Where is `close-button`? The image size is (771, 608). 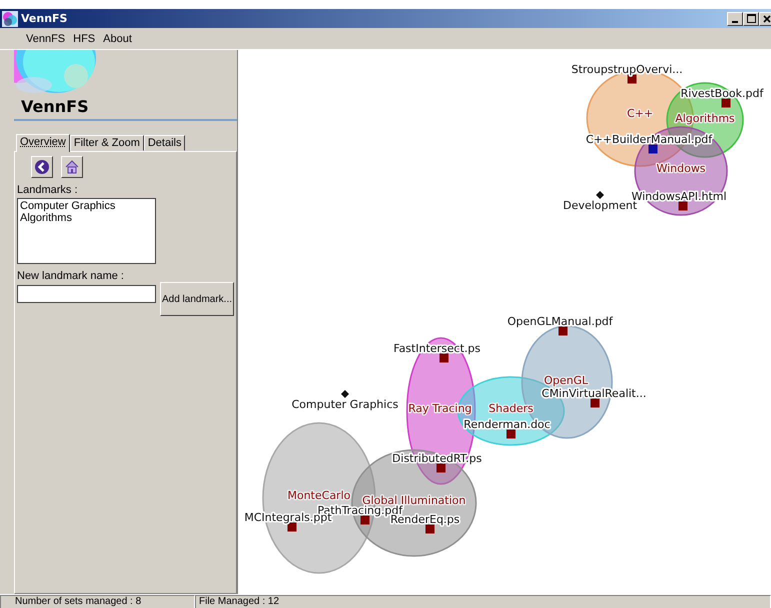
close-button is located at coordinates (765, 19).